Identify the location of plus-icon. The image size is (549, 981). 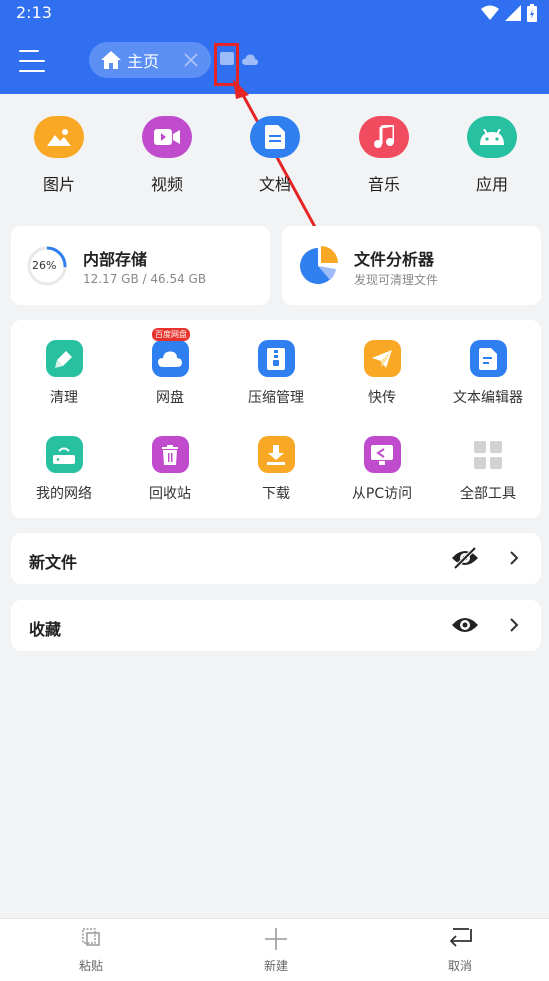
(276, 939).